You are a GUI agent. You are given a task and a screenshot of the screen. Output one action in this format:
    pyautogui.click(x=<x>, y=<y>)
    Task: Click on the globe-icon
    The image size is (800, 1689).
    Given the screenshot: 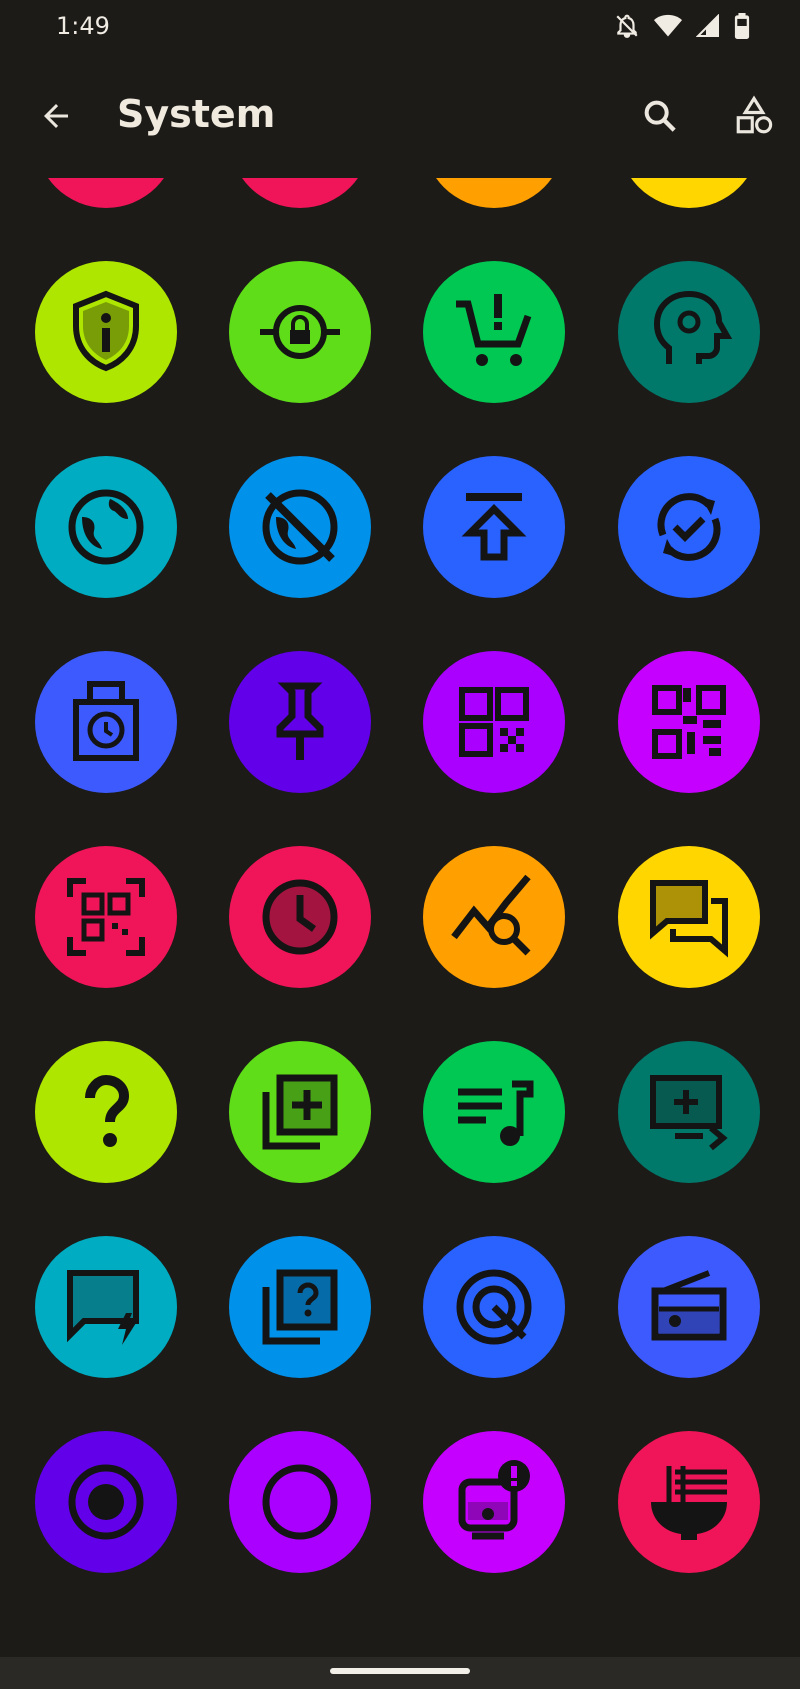 What is the action you would take?
    pyautogui.click(x=106, y=527)
    